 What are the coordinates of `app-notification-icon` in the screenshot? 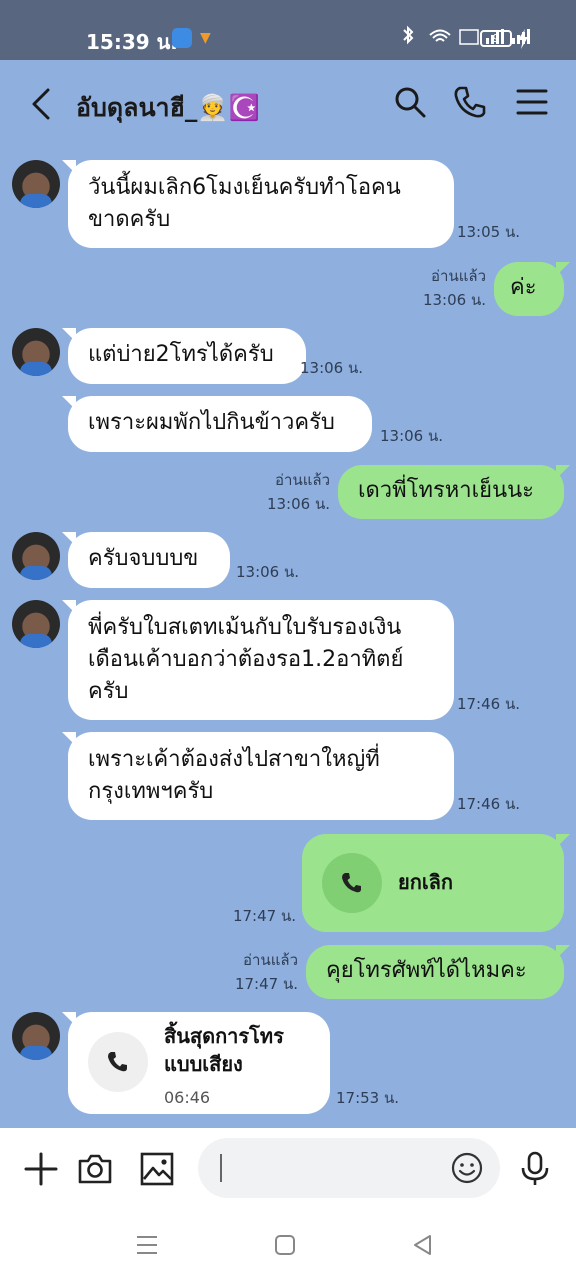 It's located at (182, 38).